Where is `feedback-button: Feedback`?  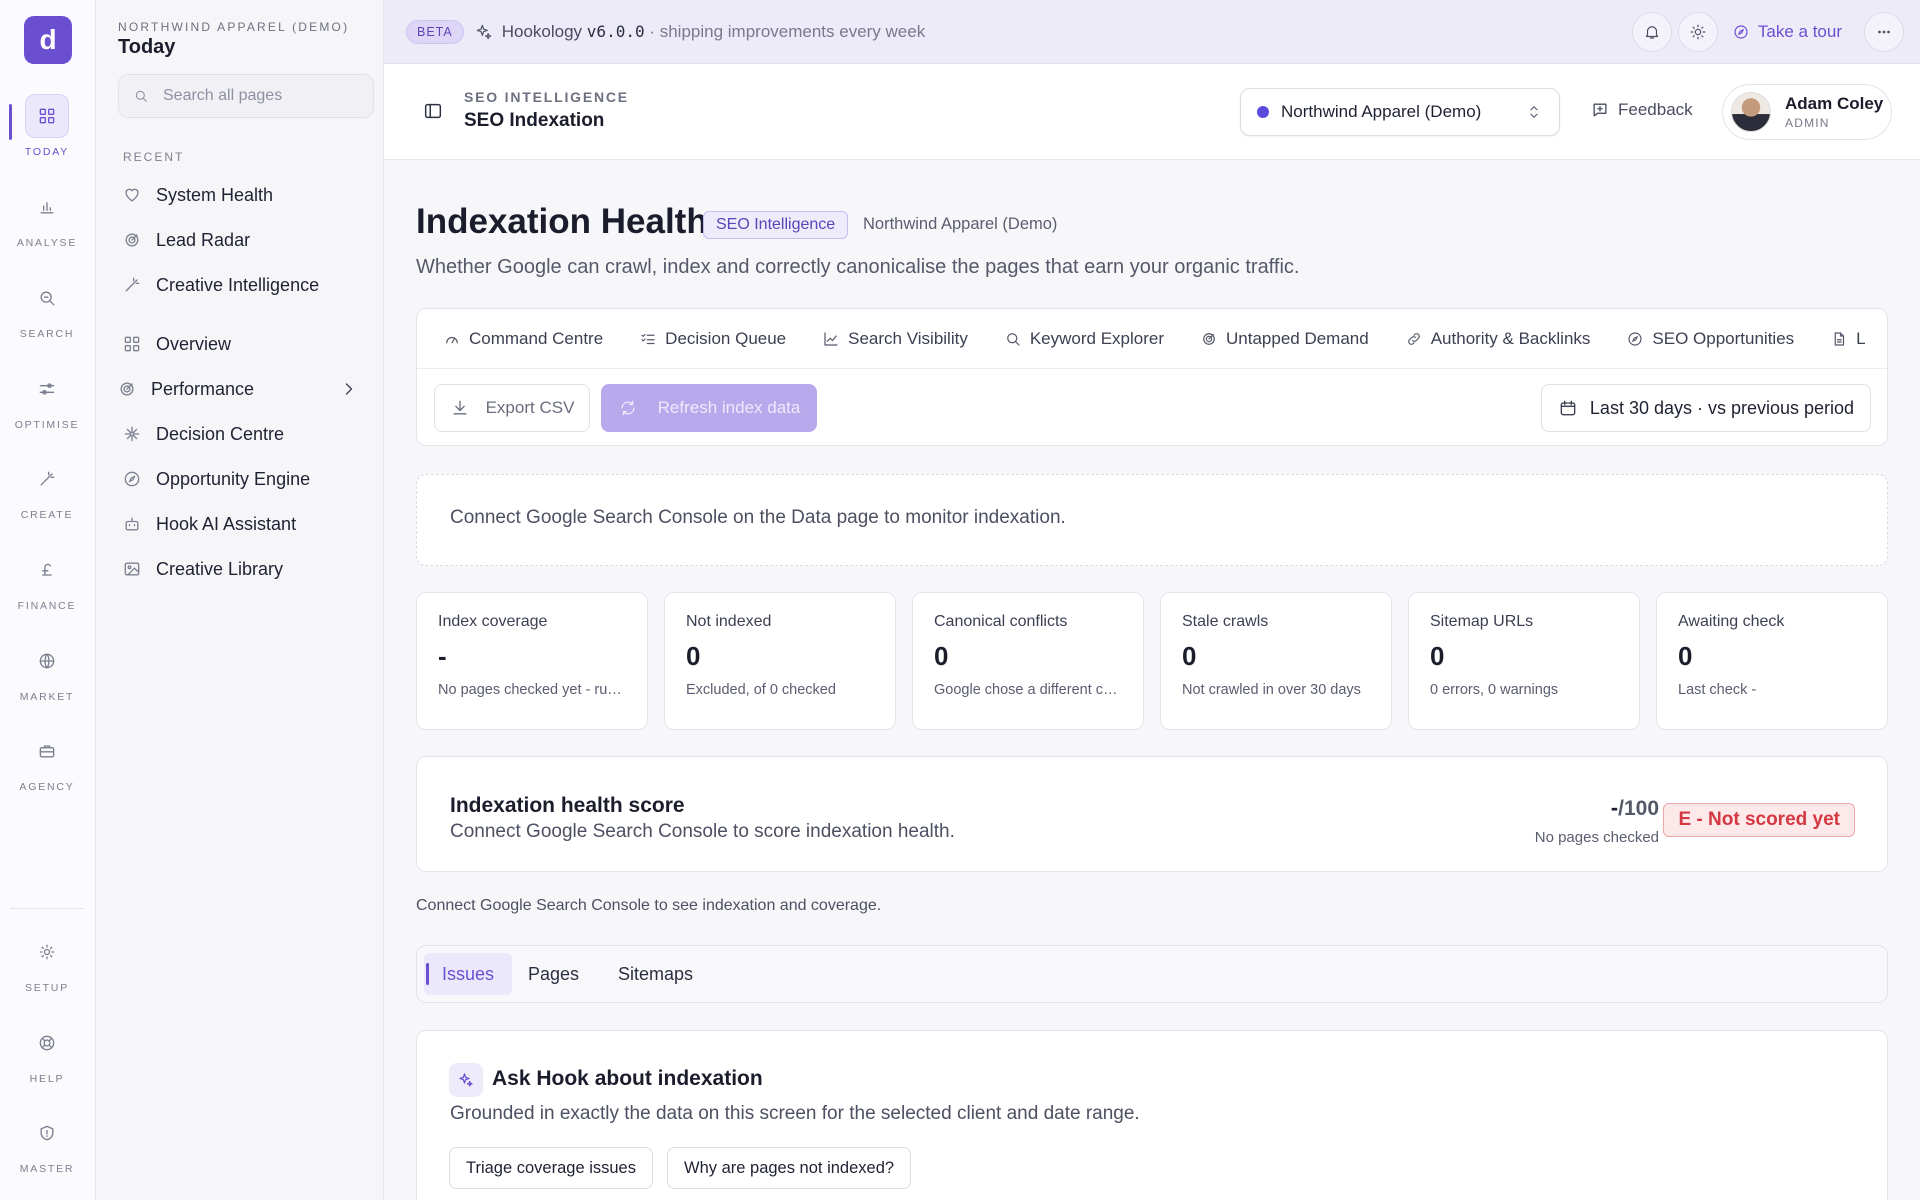 feedback-button: Feedback is located at coordinates (1641, 110).